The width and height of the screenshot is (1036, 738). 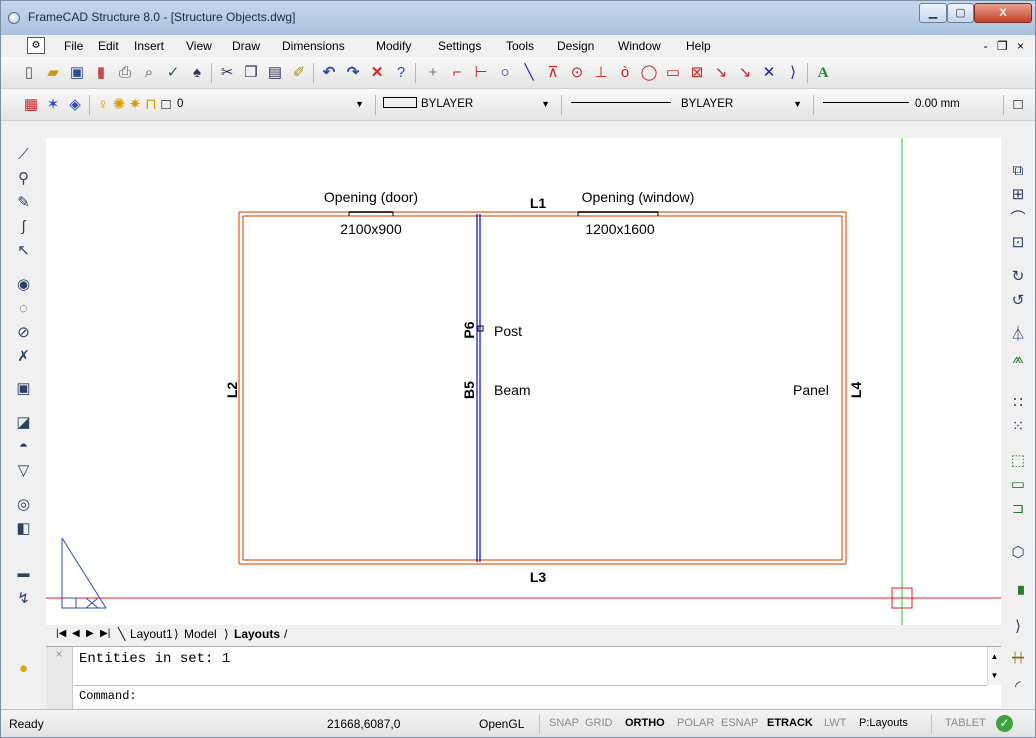 What do you see at coordinates (673, 73) in the screenshot?
I see `rectangle-icon: ▭` at bounding box center [673, 73].